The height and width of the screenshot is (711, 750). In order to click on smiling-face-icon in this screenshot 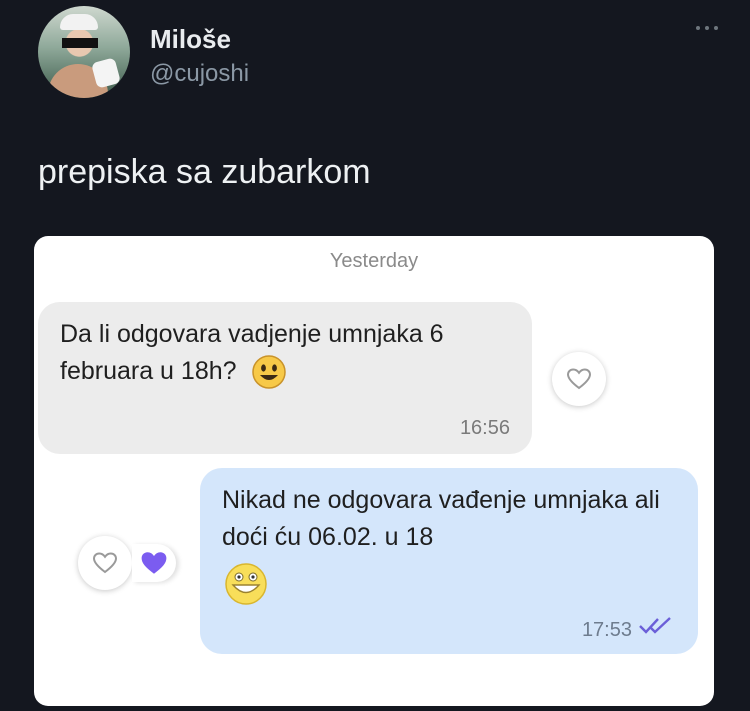, I will do `click(269, 372)`.